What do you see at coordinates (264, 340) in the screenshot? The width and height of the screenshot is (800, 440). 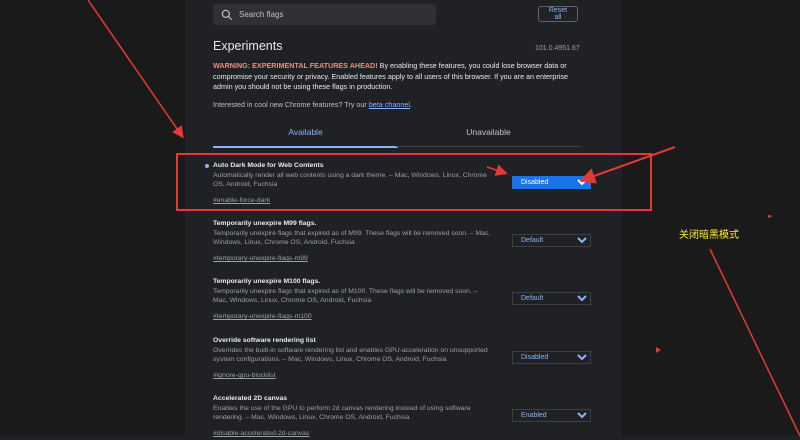 I see `flag-name: Override software rendering list` at bounding box center [264, 340].